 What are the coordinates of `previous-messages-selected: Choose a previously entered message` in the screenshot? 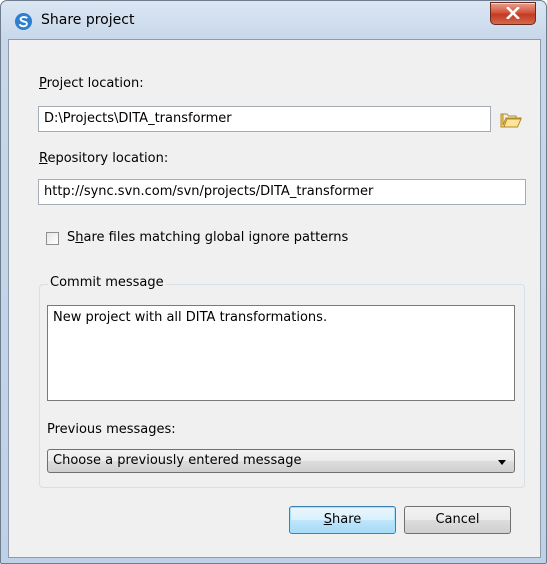 It's located at (177, 460).